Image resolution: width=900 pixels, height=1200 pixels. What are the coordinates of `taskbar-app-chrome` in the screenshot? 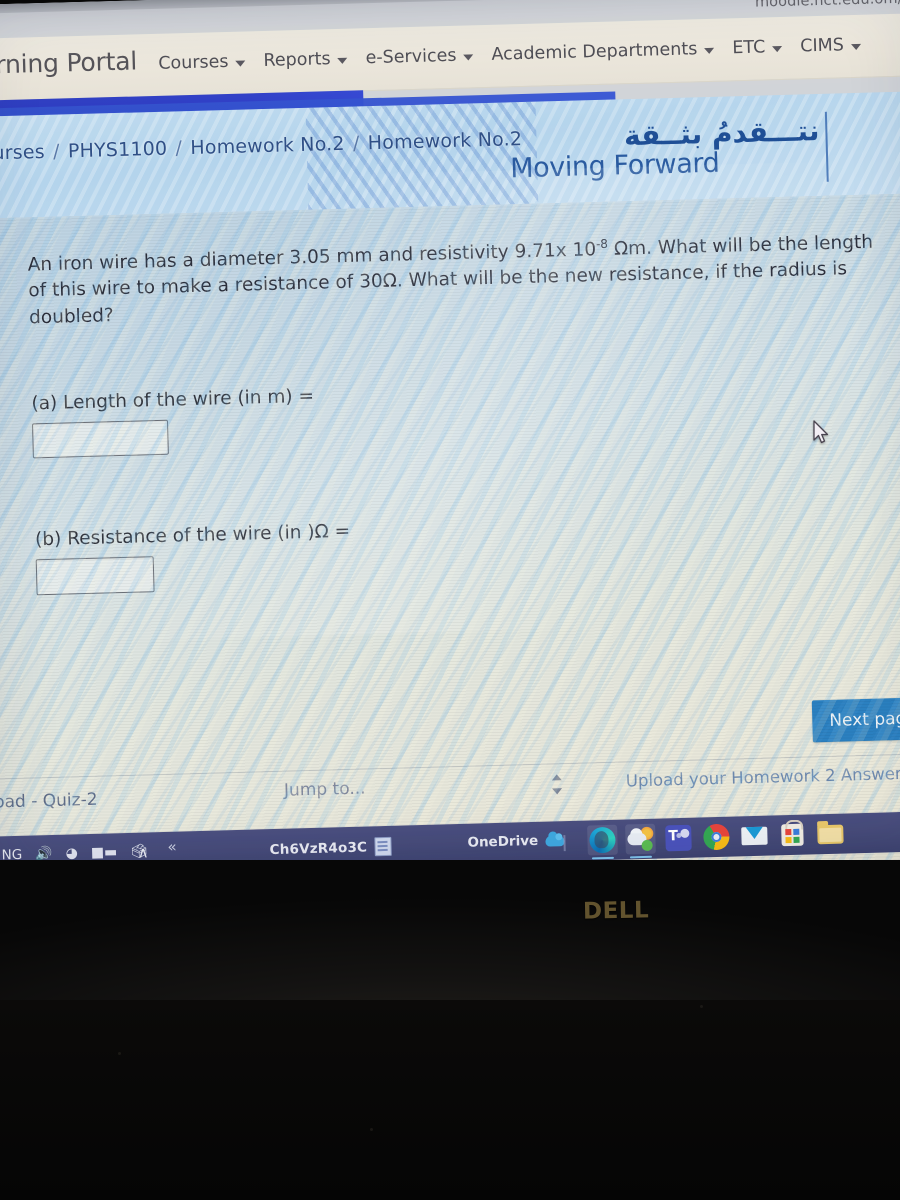 It's located at (716, 837).